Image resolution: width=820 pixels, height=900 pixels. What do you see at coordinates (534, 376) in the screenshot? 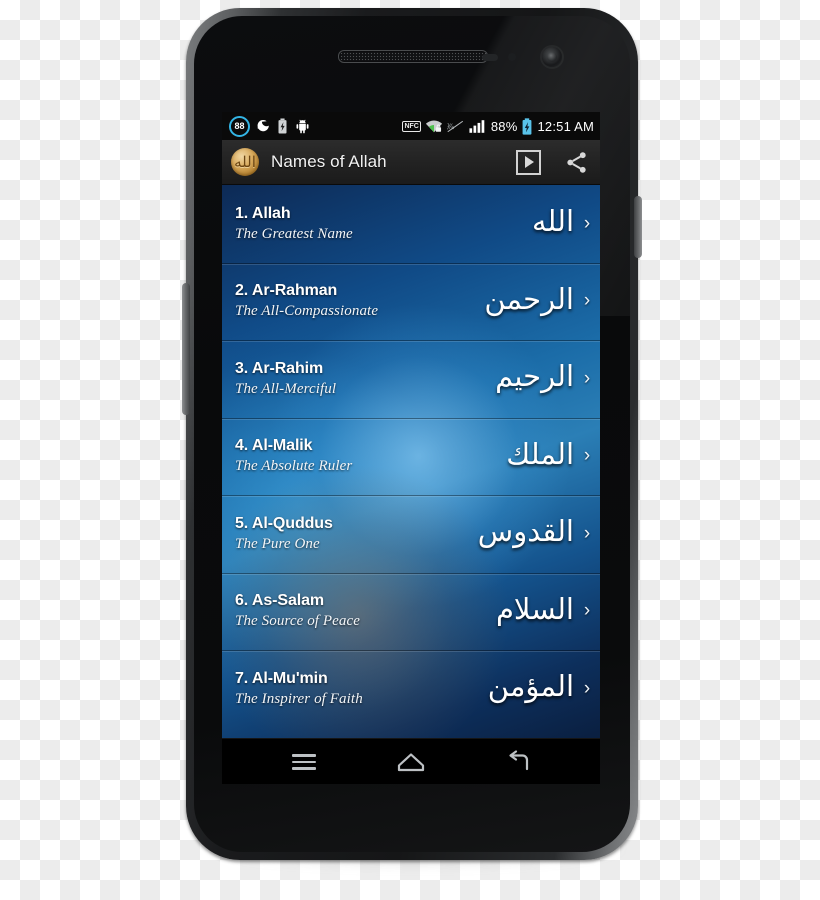
I see `list-item-arabic: الرحيم` at bounding box center [534, 376].